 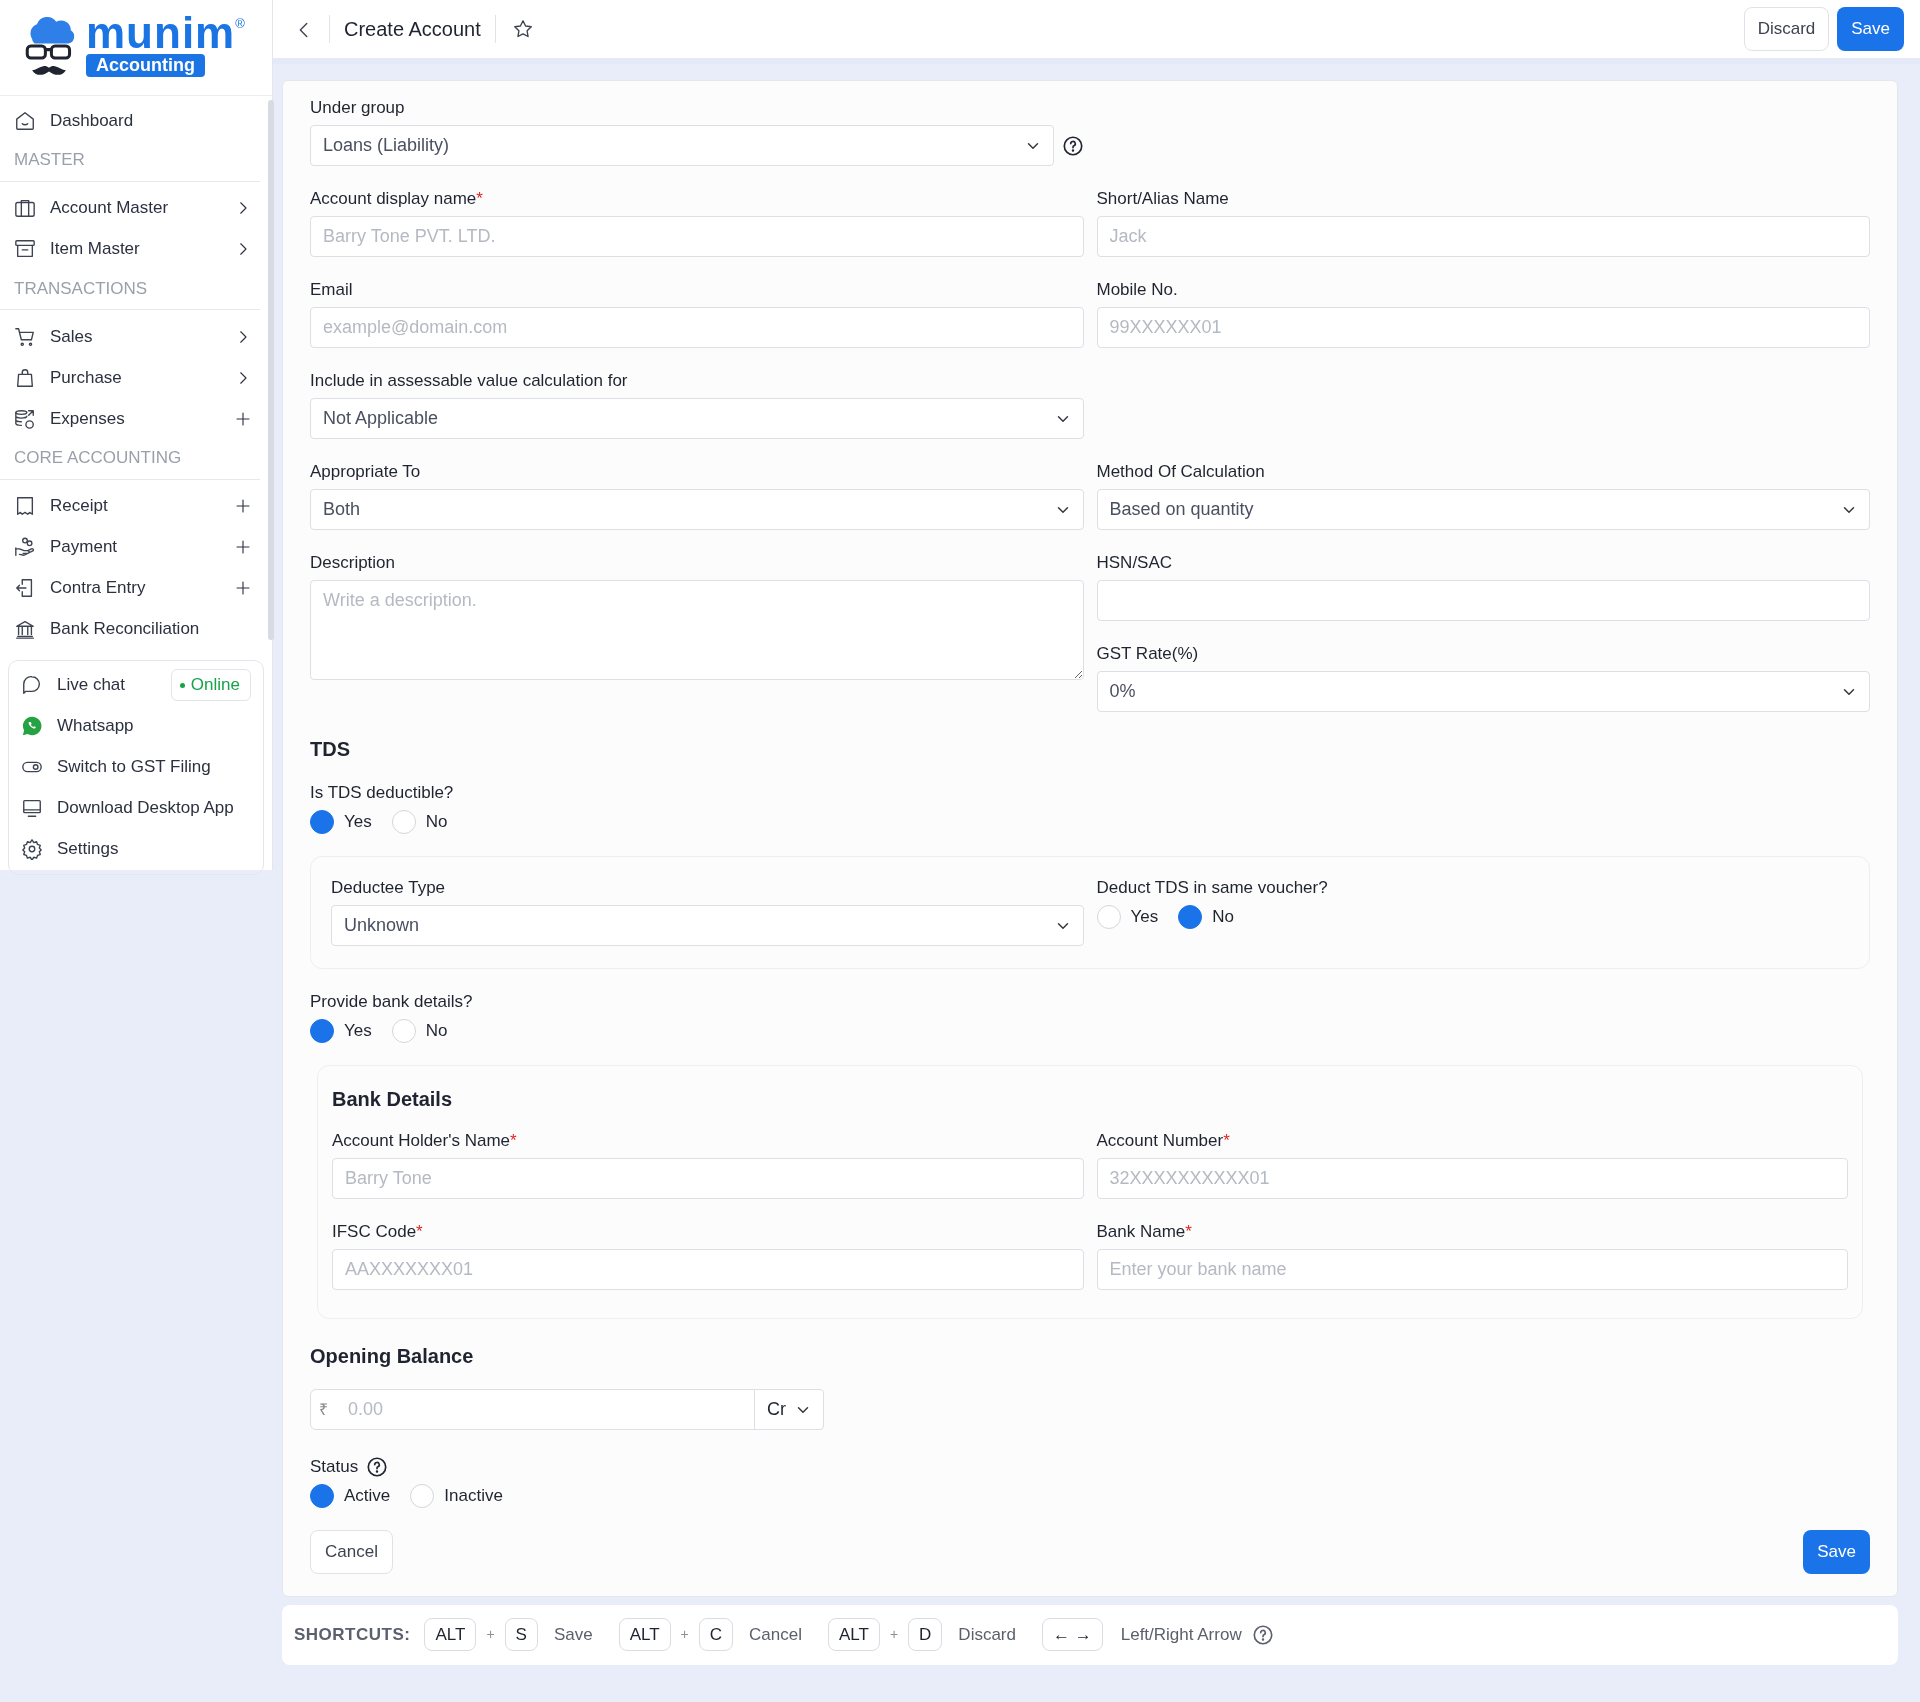 I want to click on sidebar-item: Payment, so click(x=136, y=547).